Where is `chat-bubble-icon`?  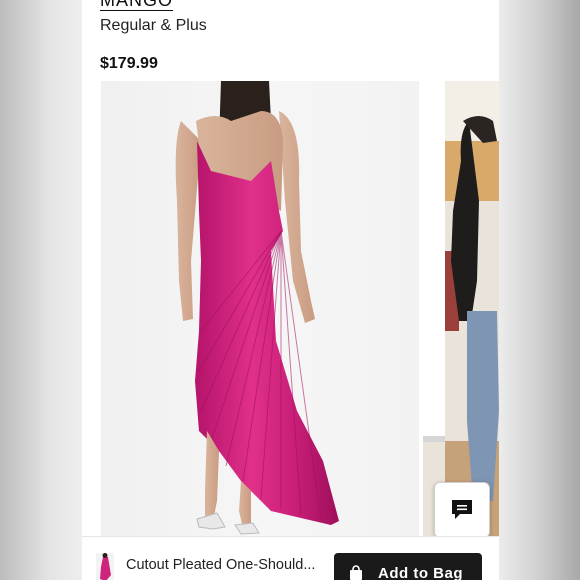 chat-bubble-icon is located at coordinates (462, 509).